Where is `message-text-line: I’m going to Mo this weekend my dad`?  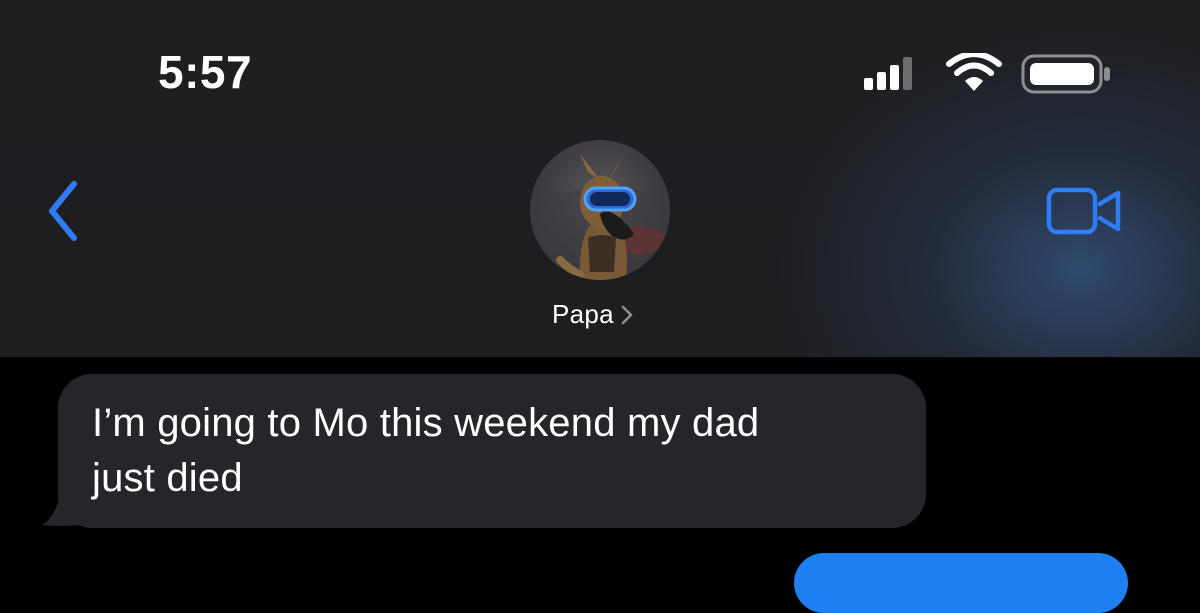
message-text-line: I’m going to Mo this weekend my dad is located at coordinates (426, 423).